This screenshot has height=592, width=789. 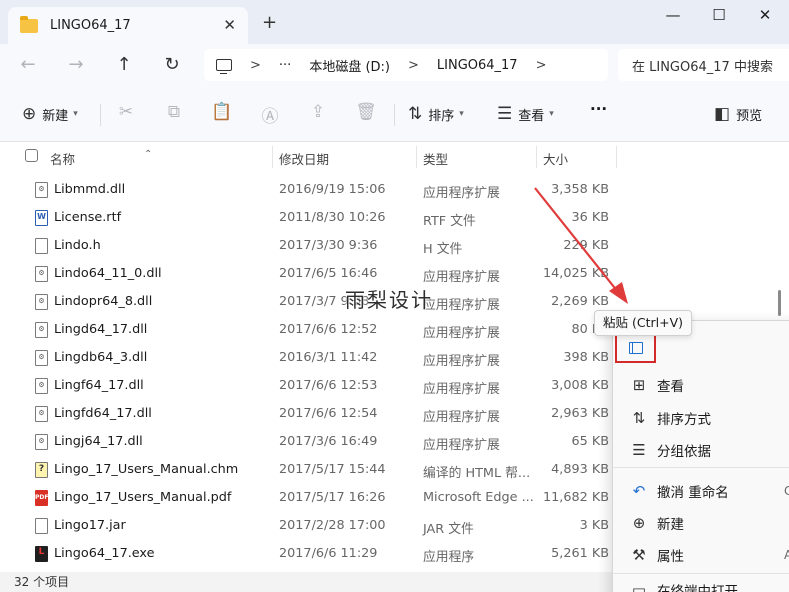 What do you see at coordinates (31, 155) in the screenshot?
I see `select-all-checkbox` at bounding box center [31, 155].